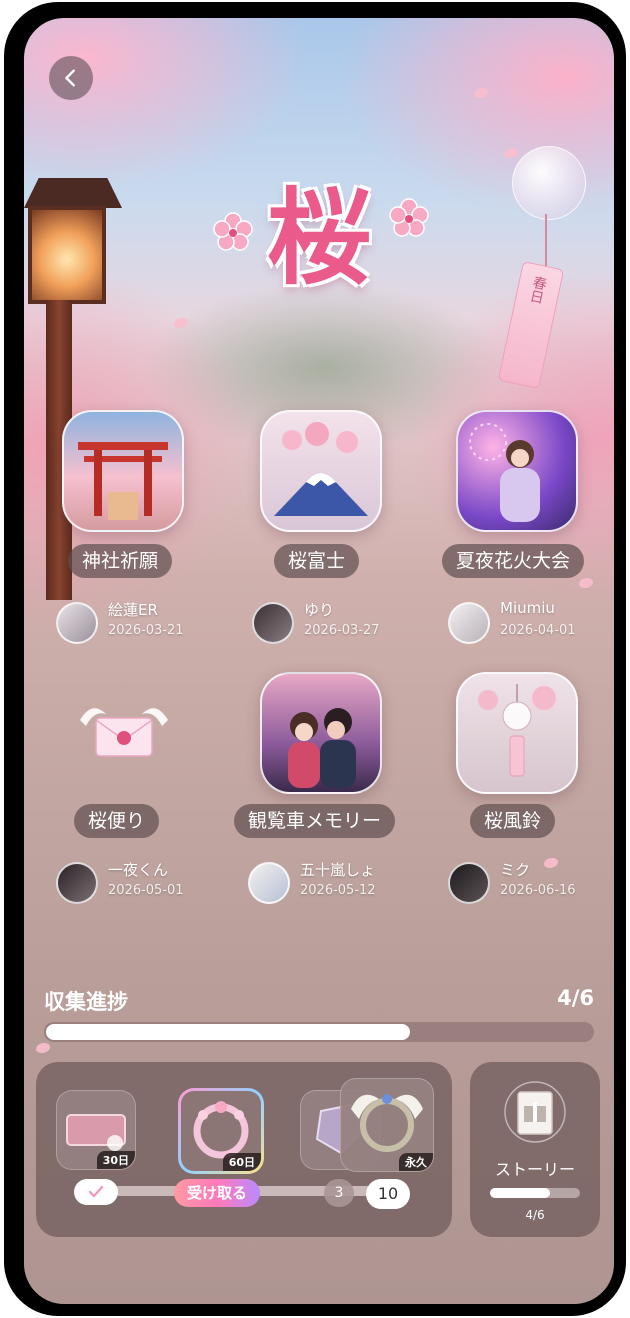 The image size is (630, 1318). Describe the element at coordinates (534, 1169) in the screenshot. I see `story-label: ストーリー` at that location.